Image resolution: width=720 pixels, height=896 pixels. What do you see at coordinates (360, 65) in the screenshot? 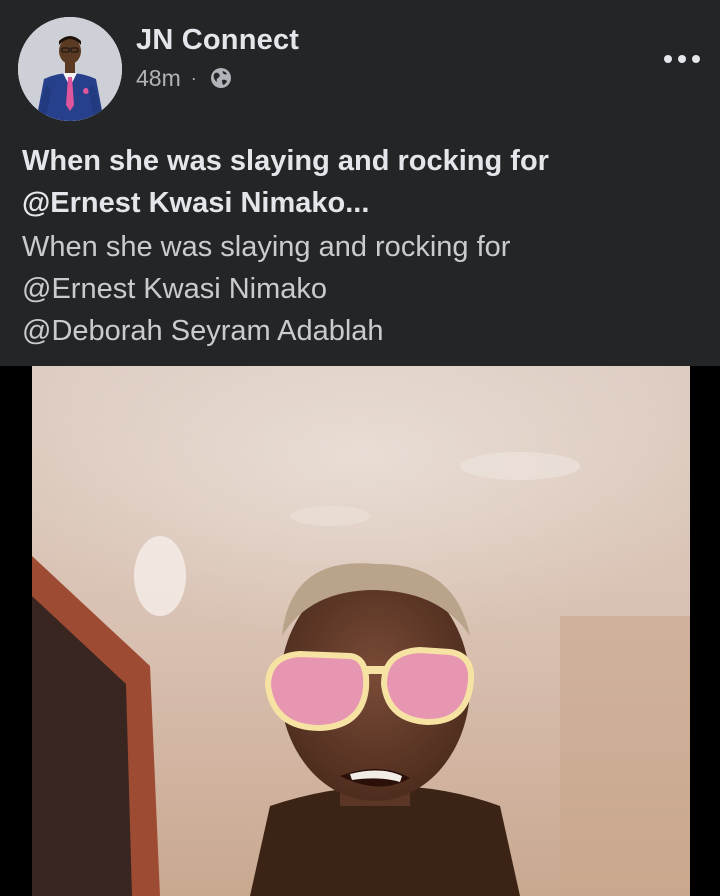
I see `post-header: JN Connect 48m ·` at bounding box center [360, 65].